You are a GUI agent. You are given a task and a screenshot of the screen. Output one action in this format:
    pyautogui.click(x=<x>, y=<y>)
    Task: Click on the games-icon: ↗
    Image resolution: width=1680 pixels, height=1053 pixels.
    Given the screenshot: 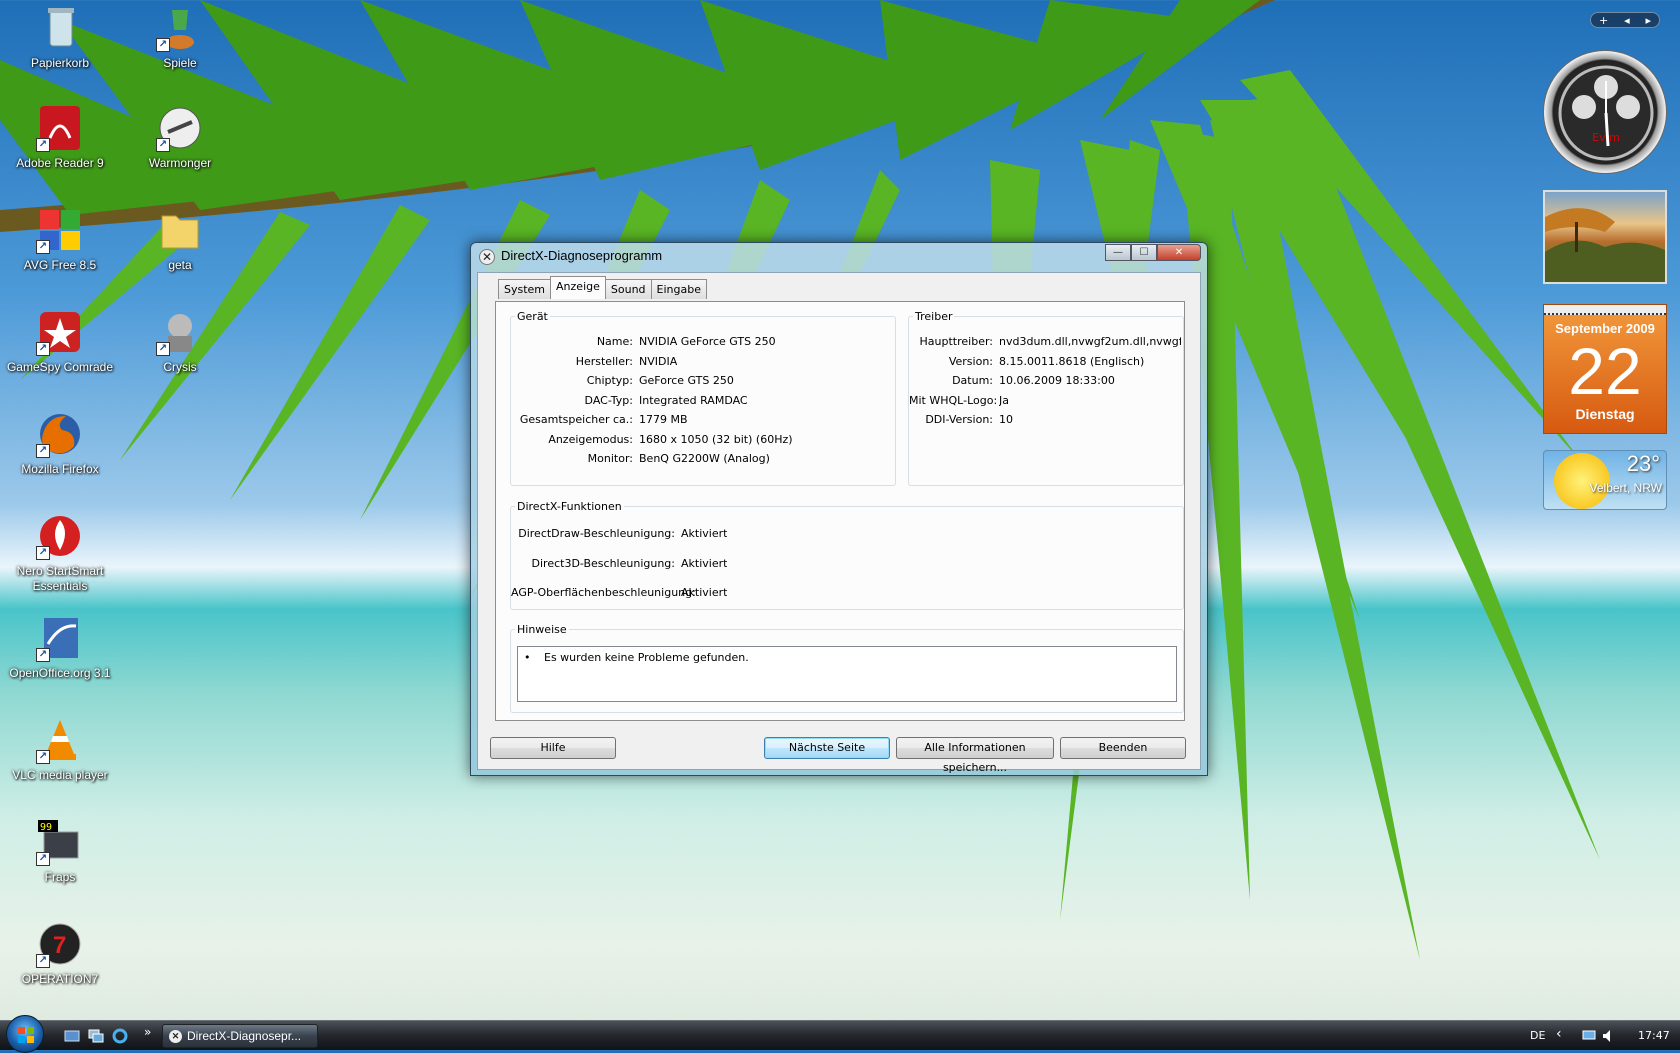 What is the action you would take?
    pyautogui.click(x=180, y=28)
    